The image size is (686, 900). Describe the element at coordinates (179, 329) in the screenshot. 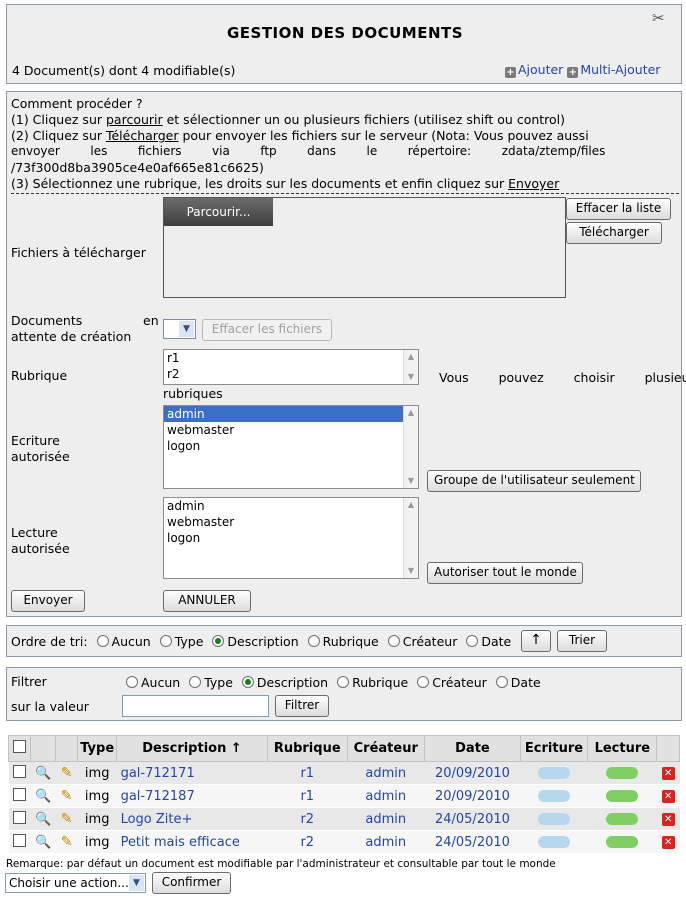

I see `pending-files-select: ▼` at that location.